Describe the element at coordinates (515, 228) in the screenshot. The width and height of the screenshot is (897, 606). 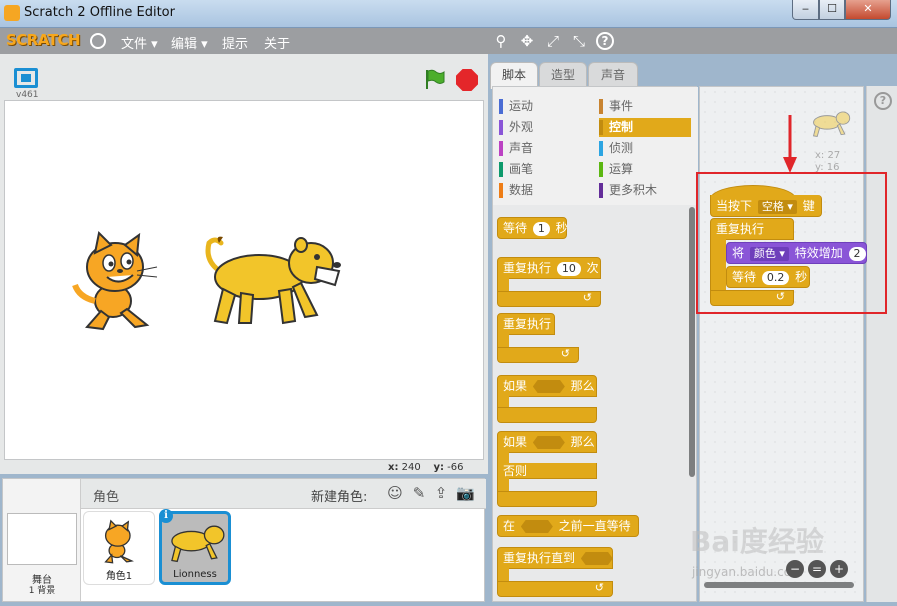
I see `block-label: 等待` at that location.